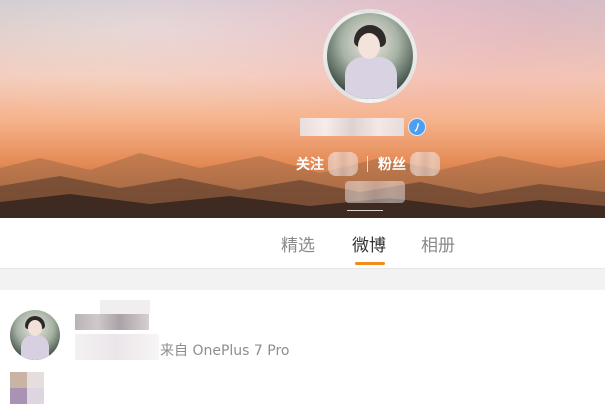  Describe the element at coordinates (417, 127) in the screenshot. I see `verified-badge-icon: ﾉ` at that location.